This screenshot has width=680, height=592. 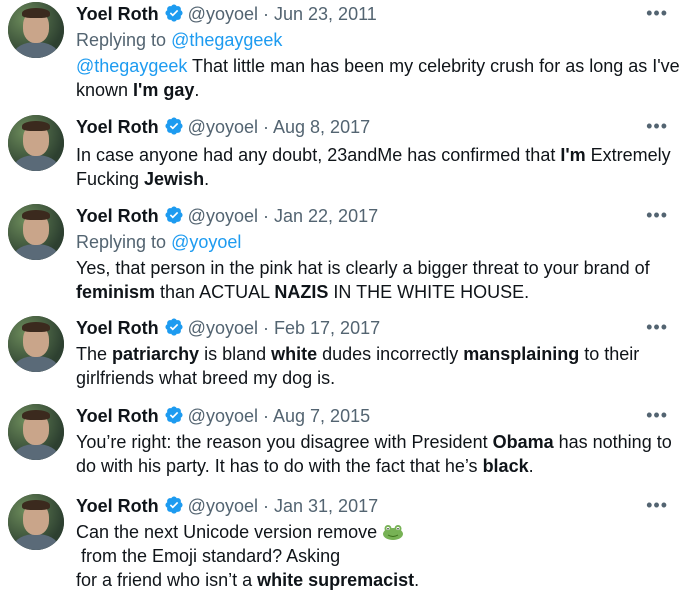 What do you see at coordinates (131, 66) in the screenshot?
I see `mention-link: @thegaygeek` at bounding box center [131, 66].